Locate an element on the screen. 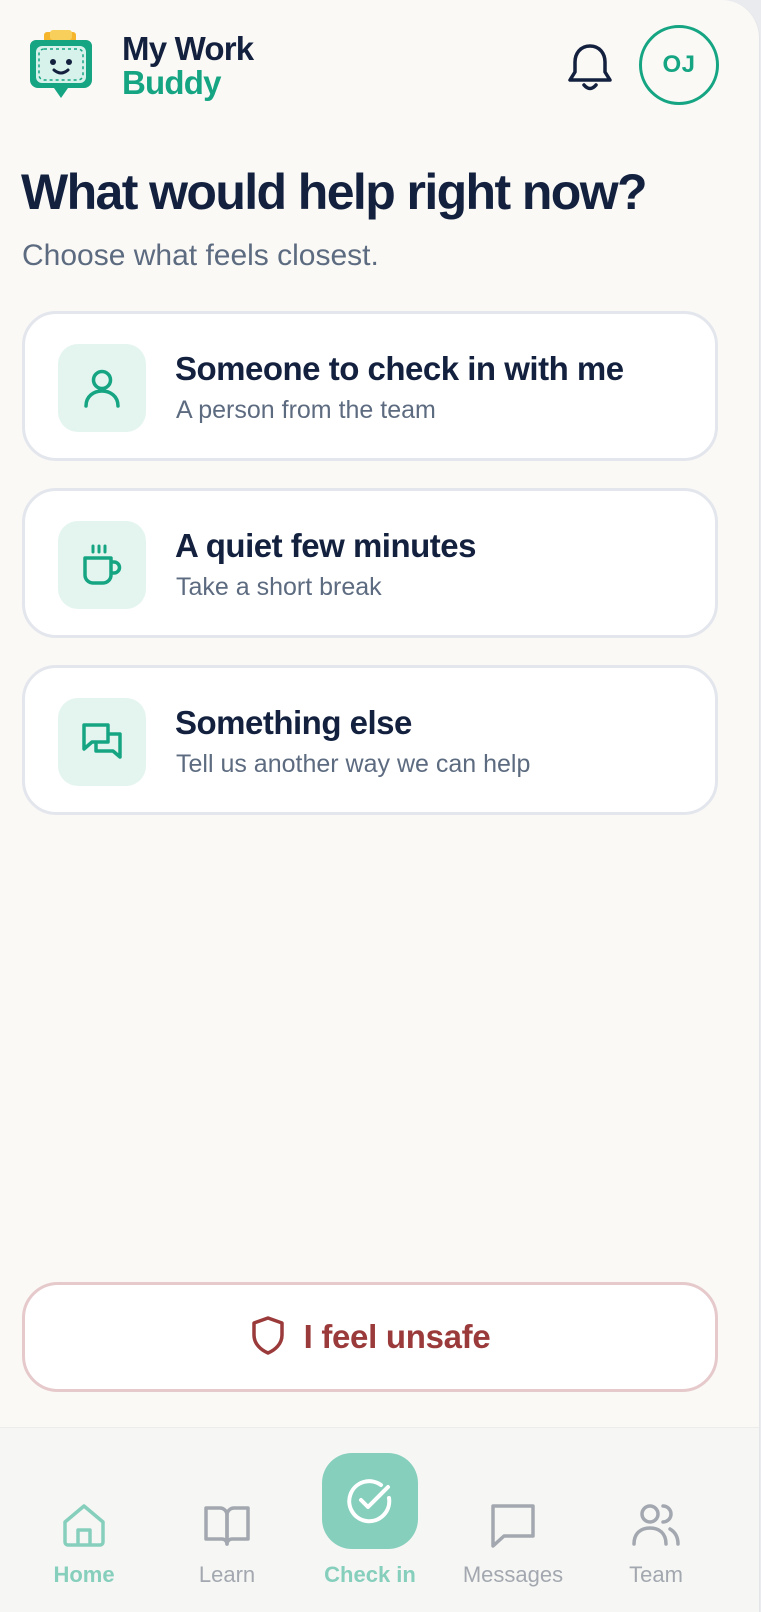 The image size is (761, 1612). page-title: What would help right now? is located at coordinates (334, 192).